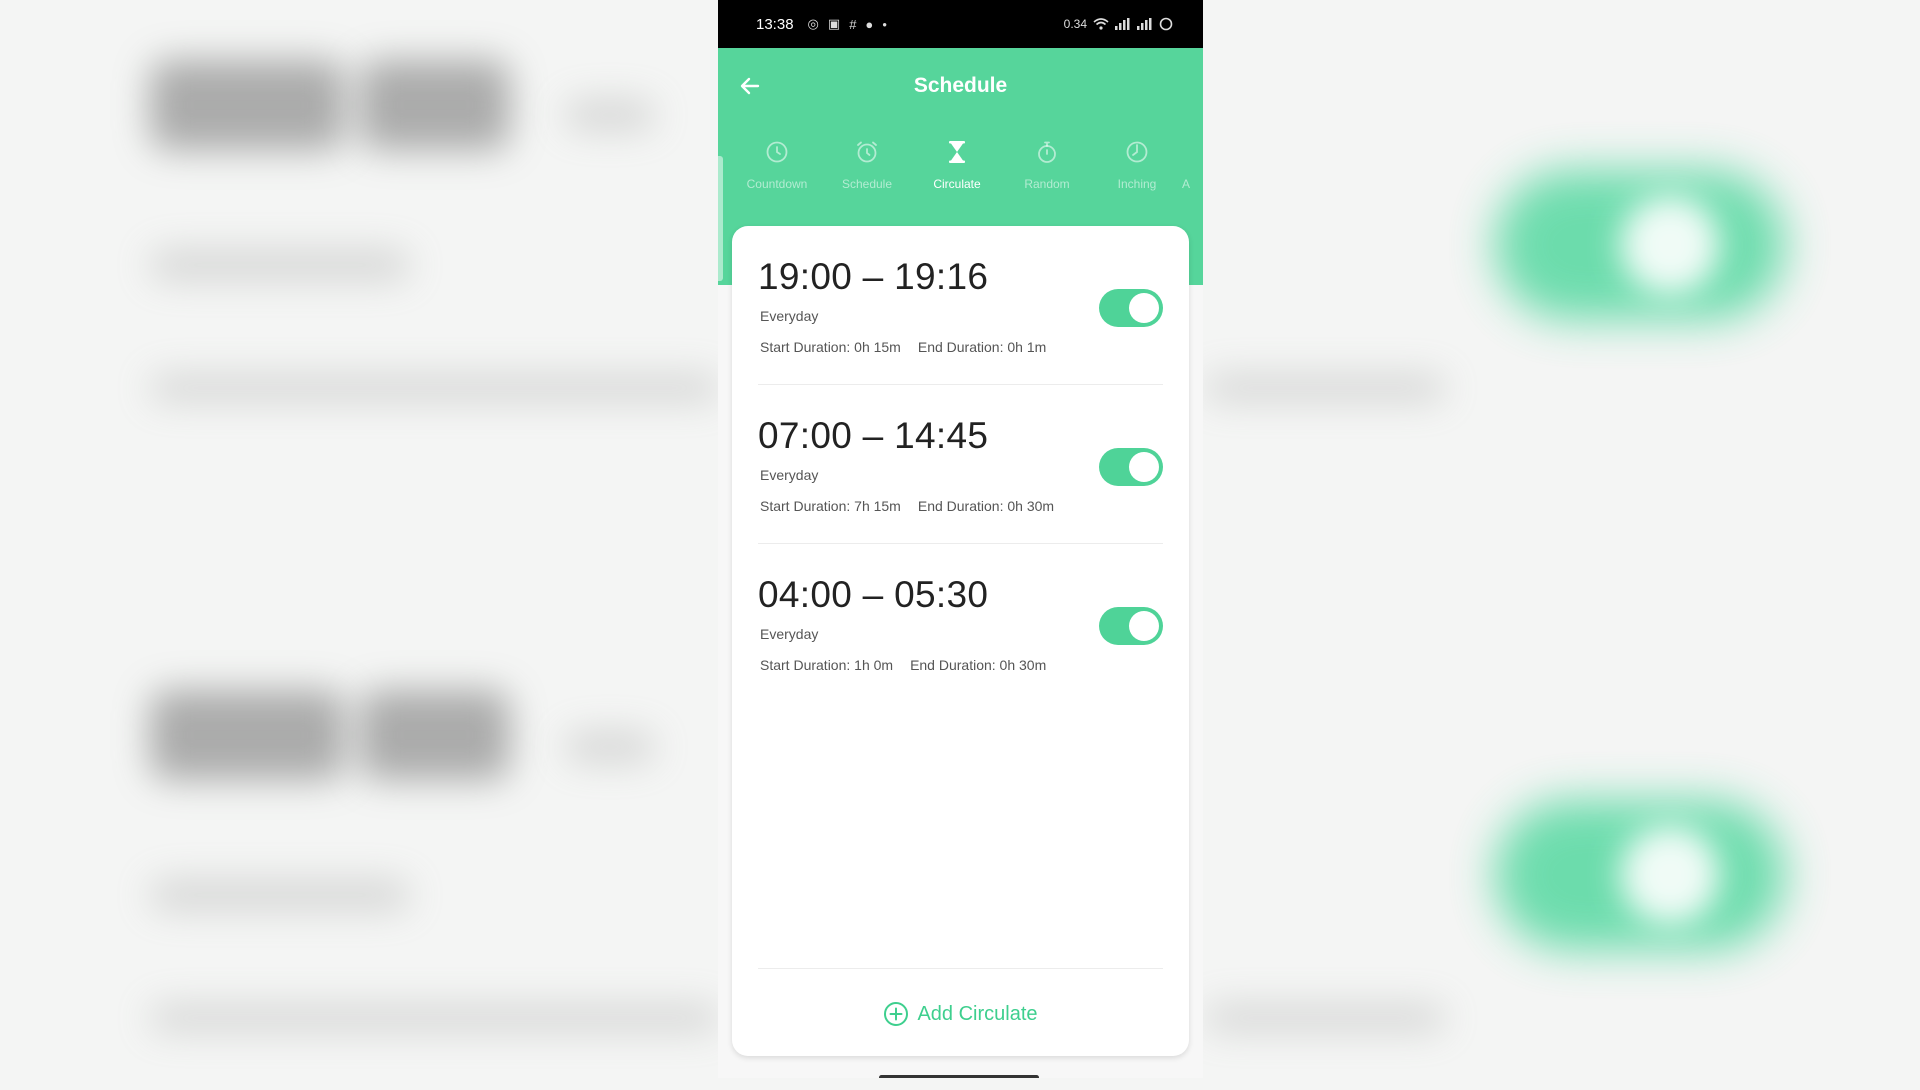  I want to click on scroll-indicator, so click(720, 218).